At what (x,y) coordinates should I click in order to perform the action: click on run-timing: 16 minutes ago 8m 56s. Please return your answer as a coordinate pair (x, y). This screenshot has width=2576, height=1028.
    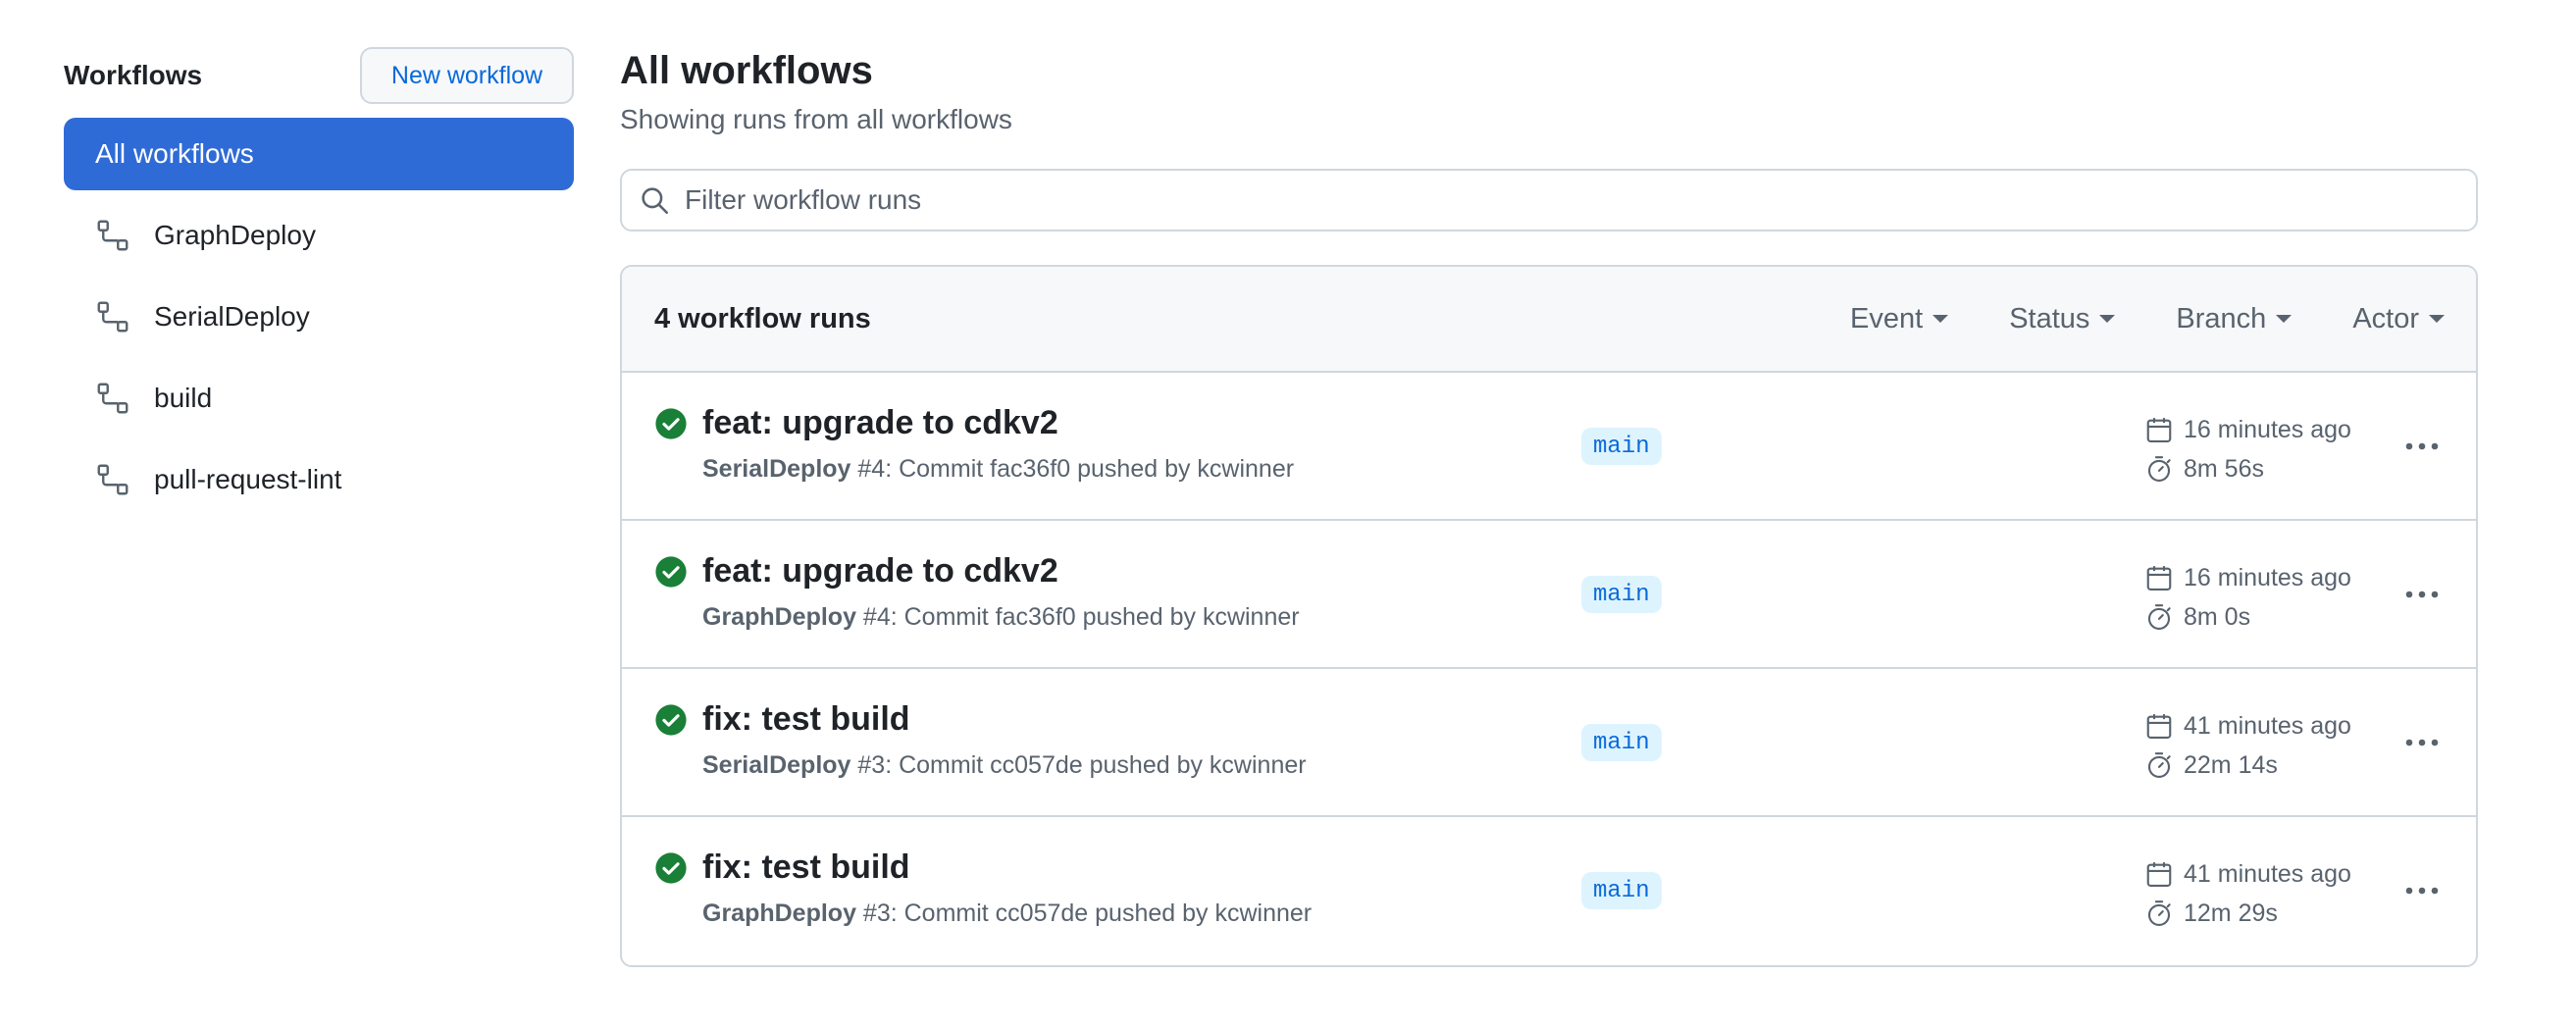
    Looking at the image, I should click on (2247, 449).